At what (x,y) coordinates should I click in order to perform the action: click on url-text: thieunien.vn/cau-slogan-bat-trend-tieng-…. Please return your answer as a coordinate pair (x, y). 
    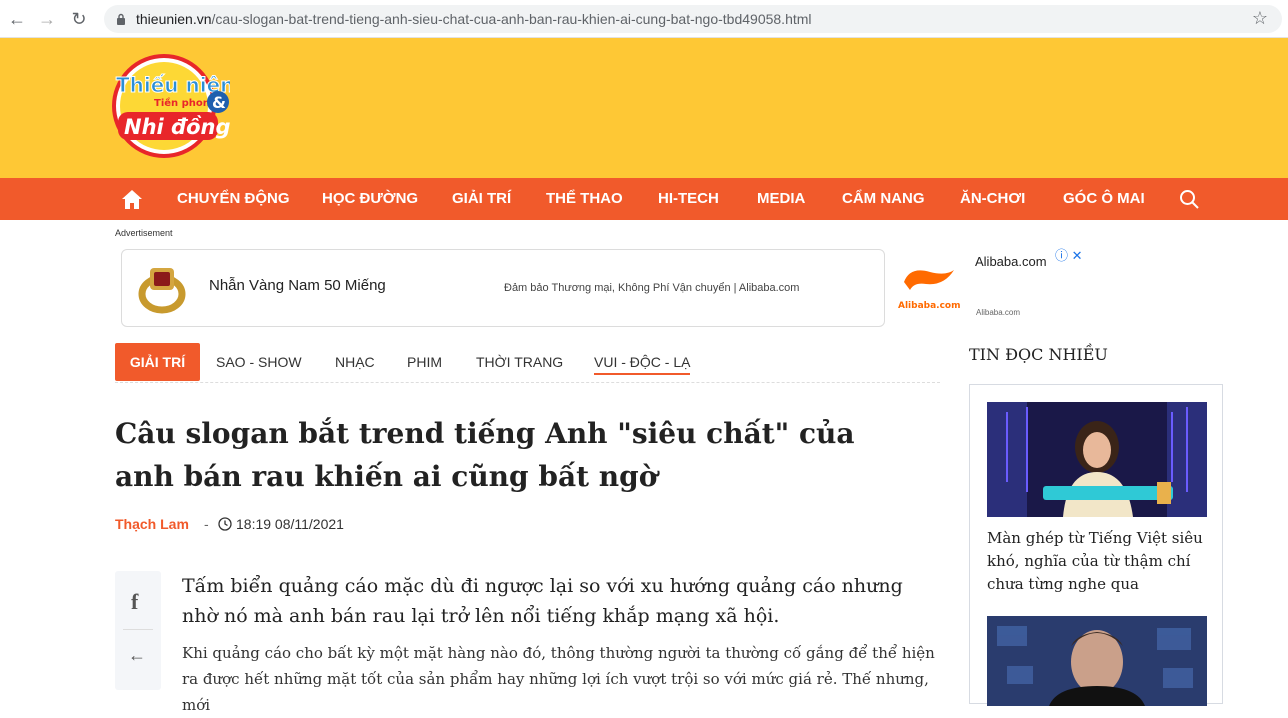
    Looking at the image, I should click on (474, 19).